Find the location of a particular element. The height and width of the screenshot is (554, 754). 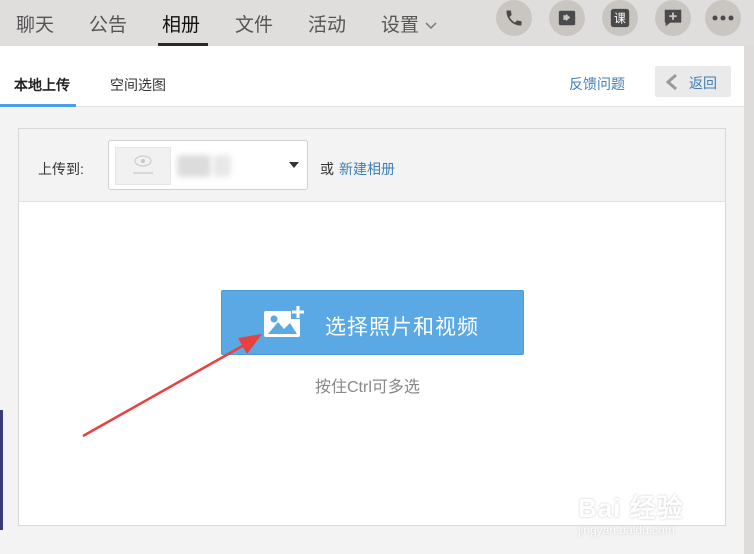

select-button-label: 选择照片和视频 is located at coordinates (402, 327).